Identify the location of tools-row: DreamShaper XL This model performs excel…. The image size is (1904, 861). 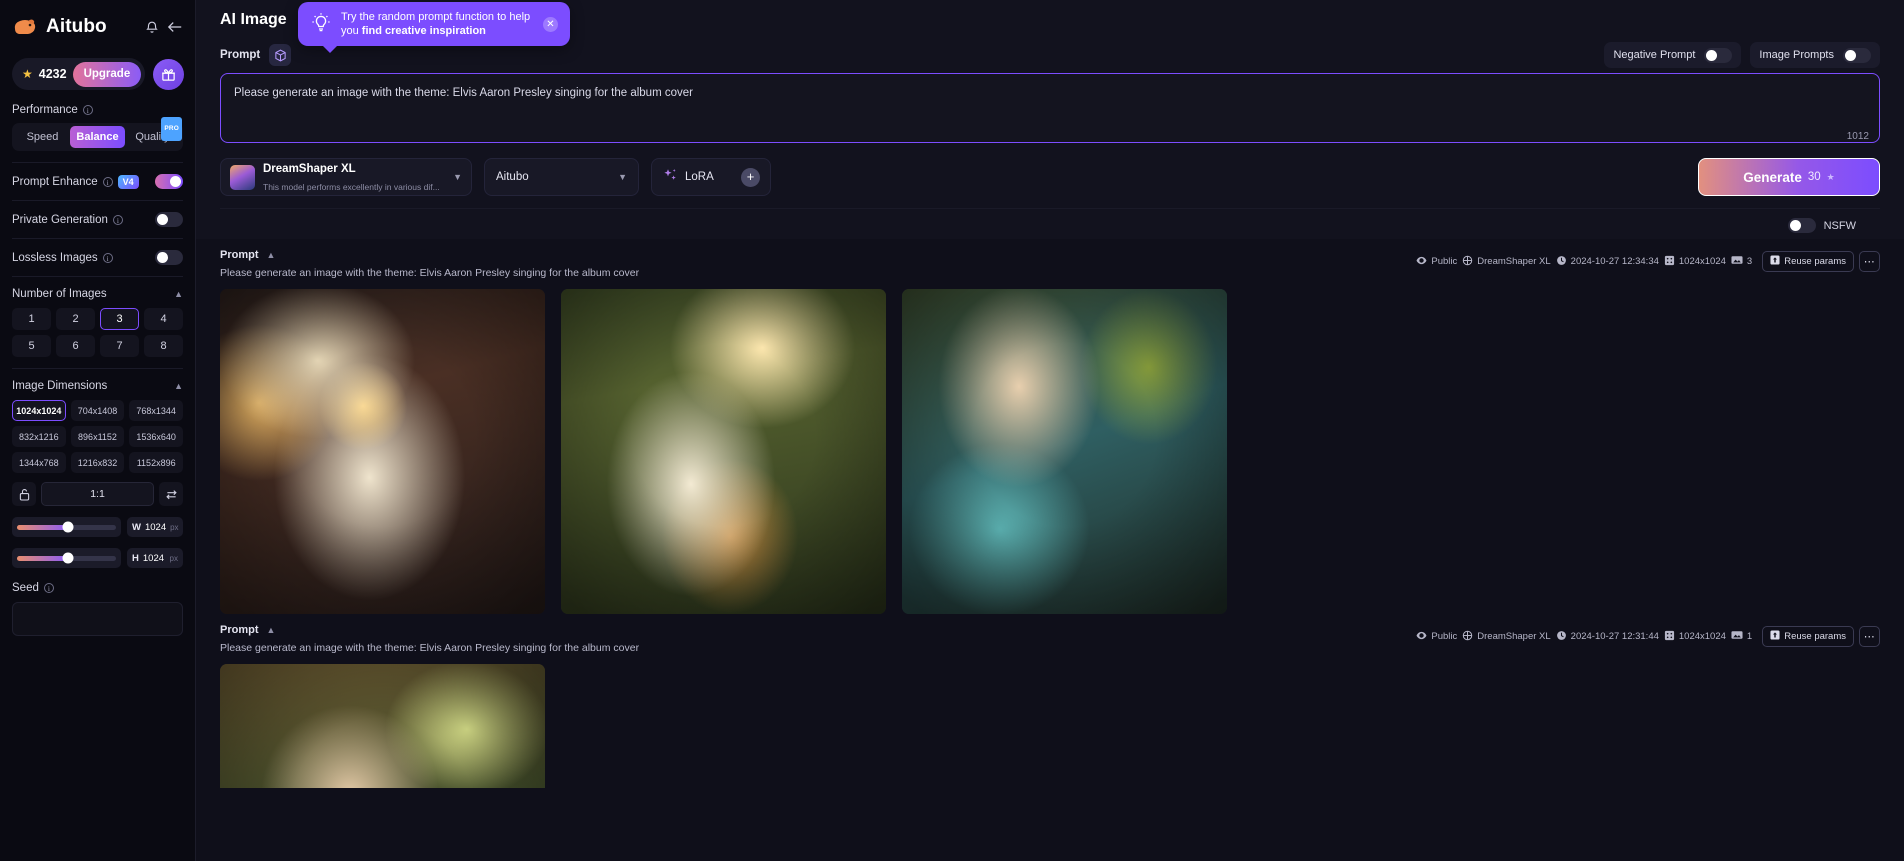
(1050, 183).